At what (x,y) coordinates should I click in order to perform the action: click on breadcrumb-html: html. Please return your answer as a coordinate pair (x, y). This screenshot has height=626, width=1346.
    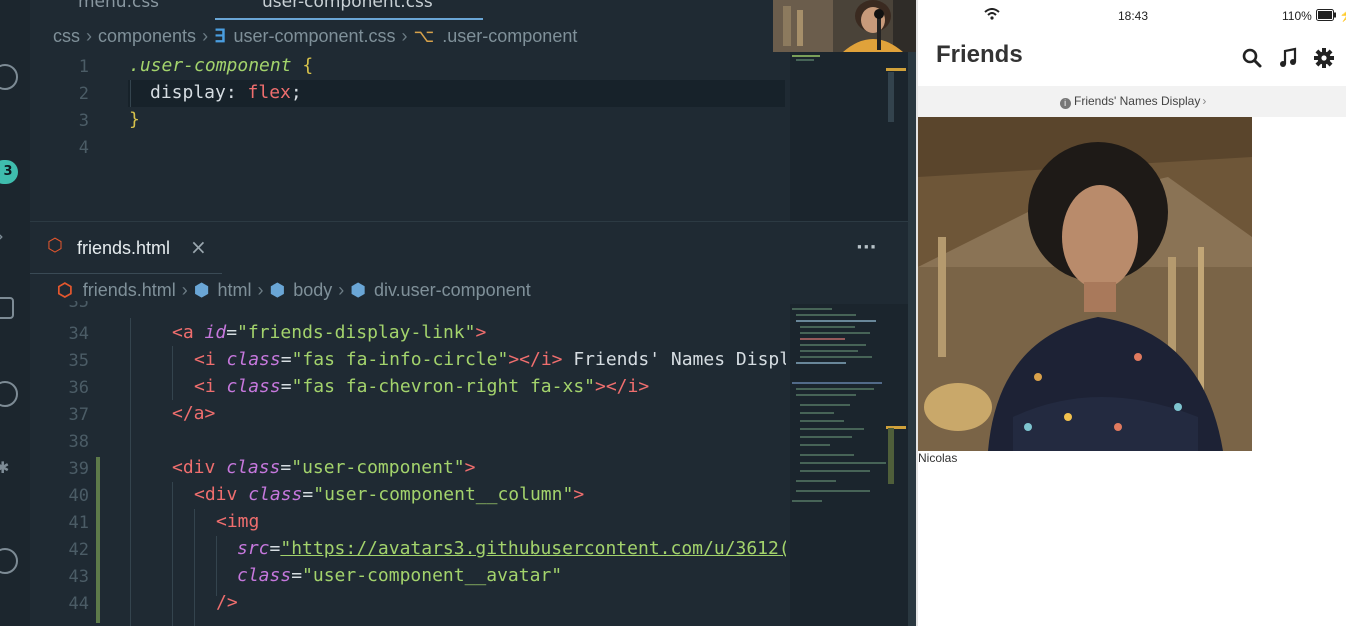
    Looking at the image, I should click on (234, 290).